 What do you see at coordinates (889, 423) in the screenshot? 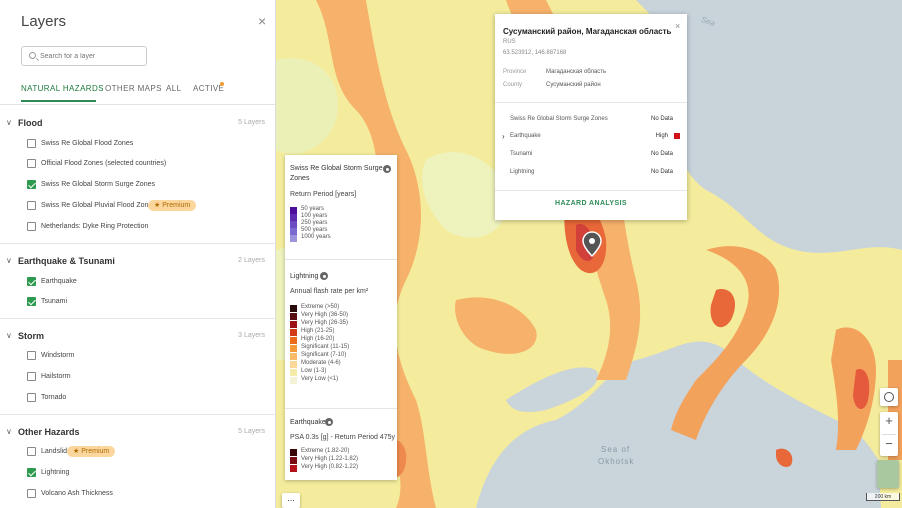
I see `zoom-in-button: +` at bounding box center [889, 423].